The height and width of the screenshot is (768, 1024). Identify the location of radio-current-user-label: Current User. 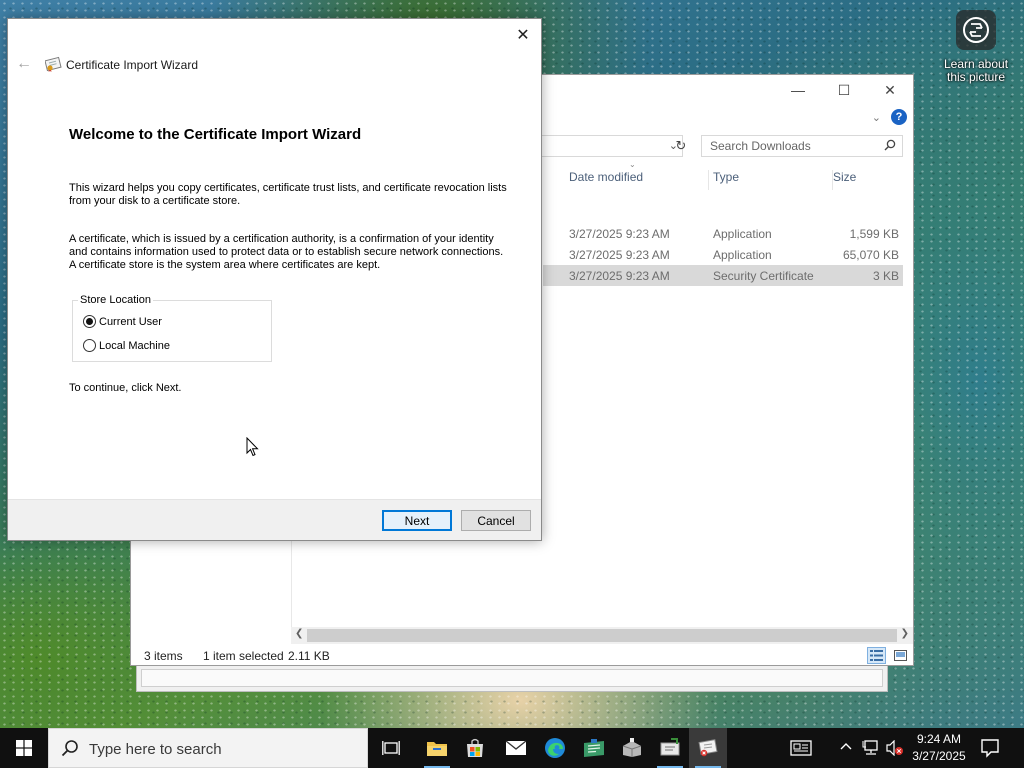
(130, 322).